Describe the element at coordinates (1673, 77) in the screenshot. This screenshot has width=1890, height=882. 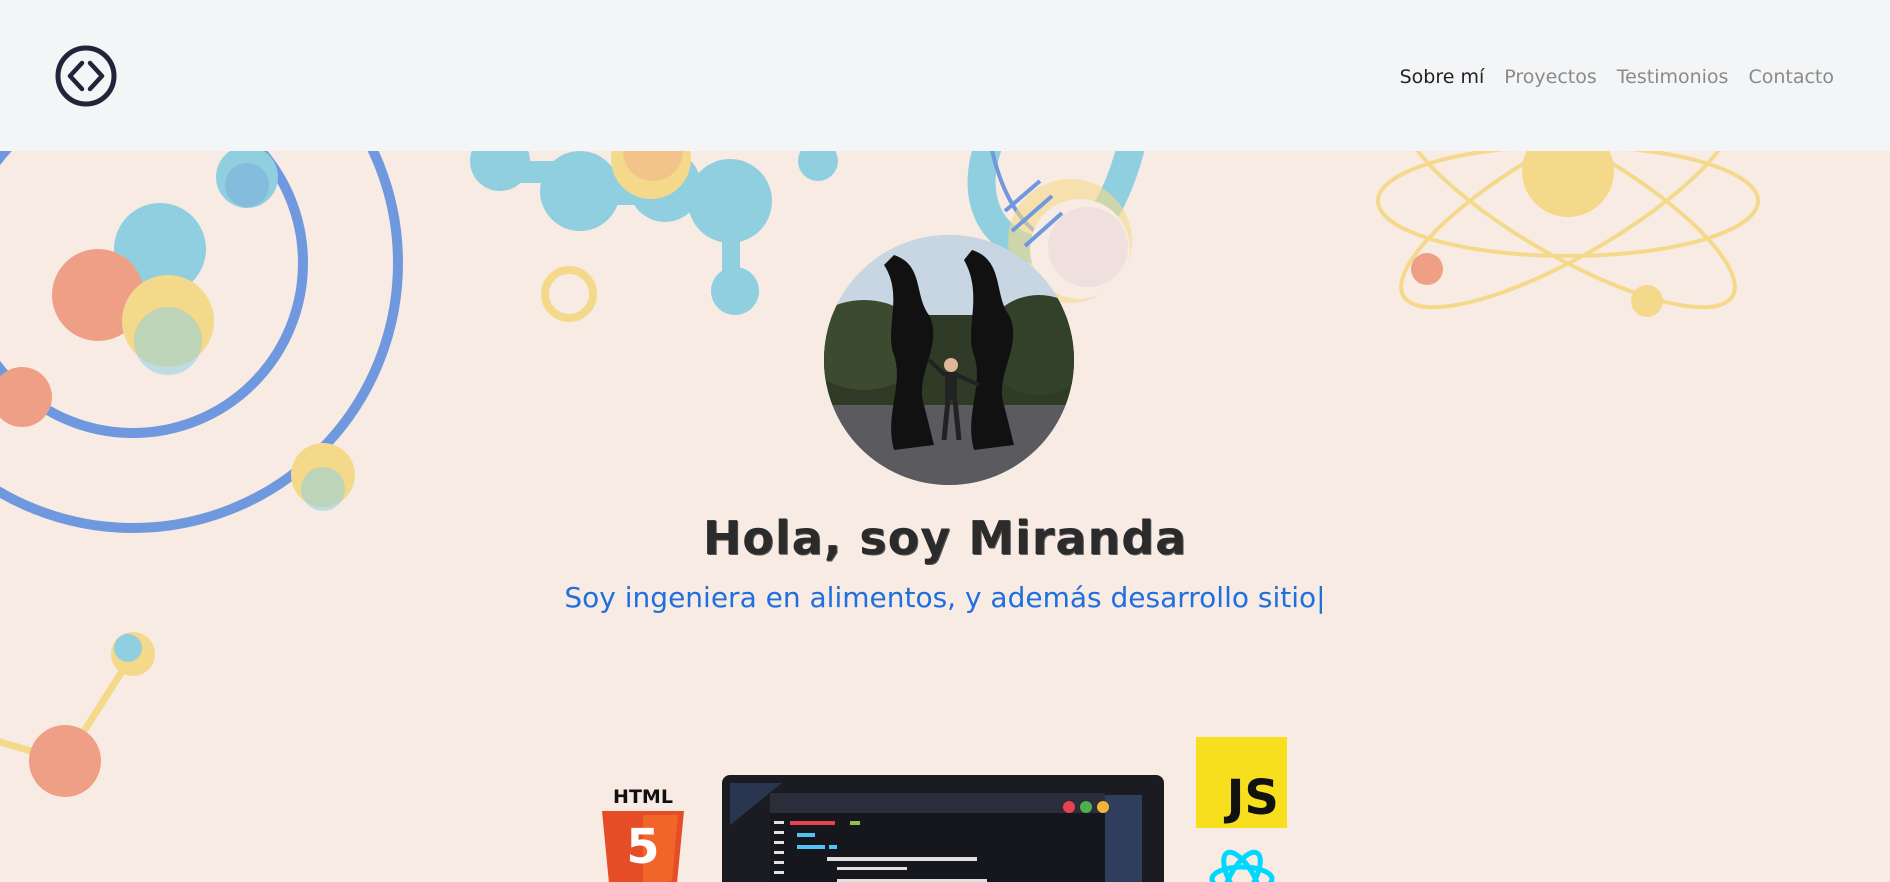
I see `nav-link-testimonios: Testimonios` at that location.